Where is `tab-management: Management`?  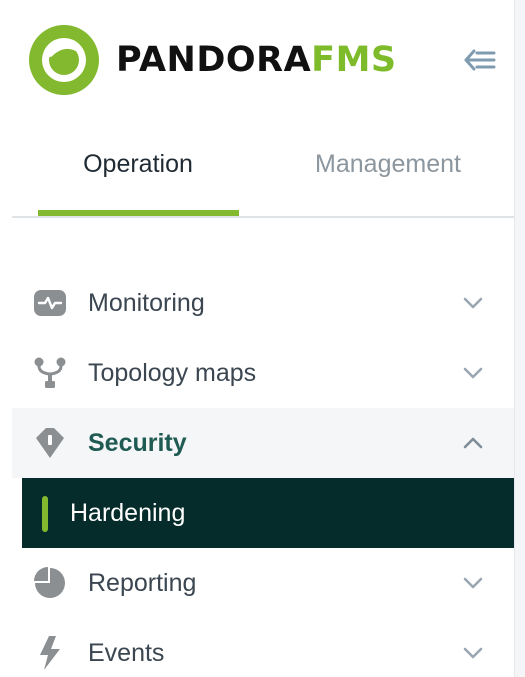
tab-management: Management is located at coordinates (388, 174).